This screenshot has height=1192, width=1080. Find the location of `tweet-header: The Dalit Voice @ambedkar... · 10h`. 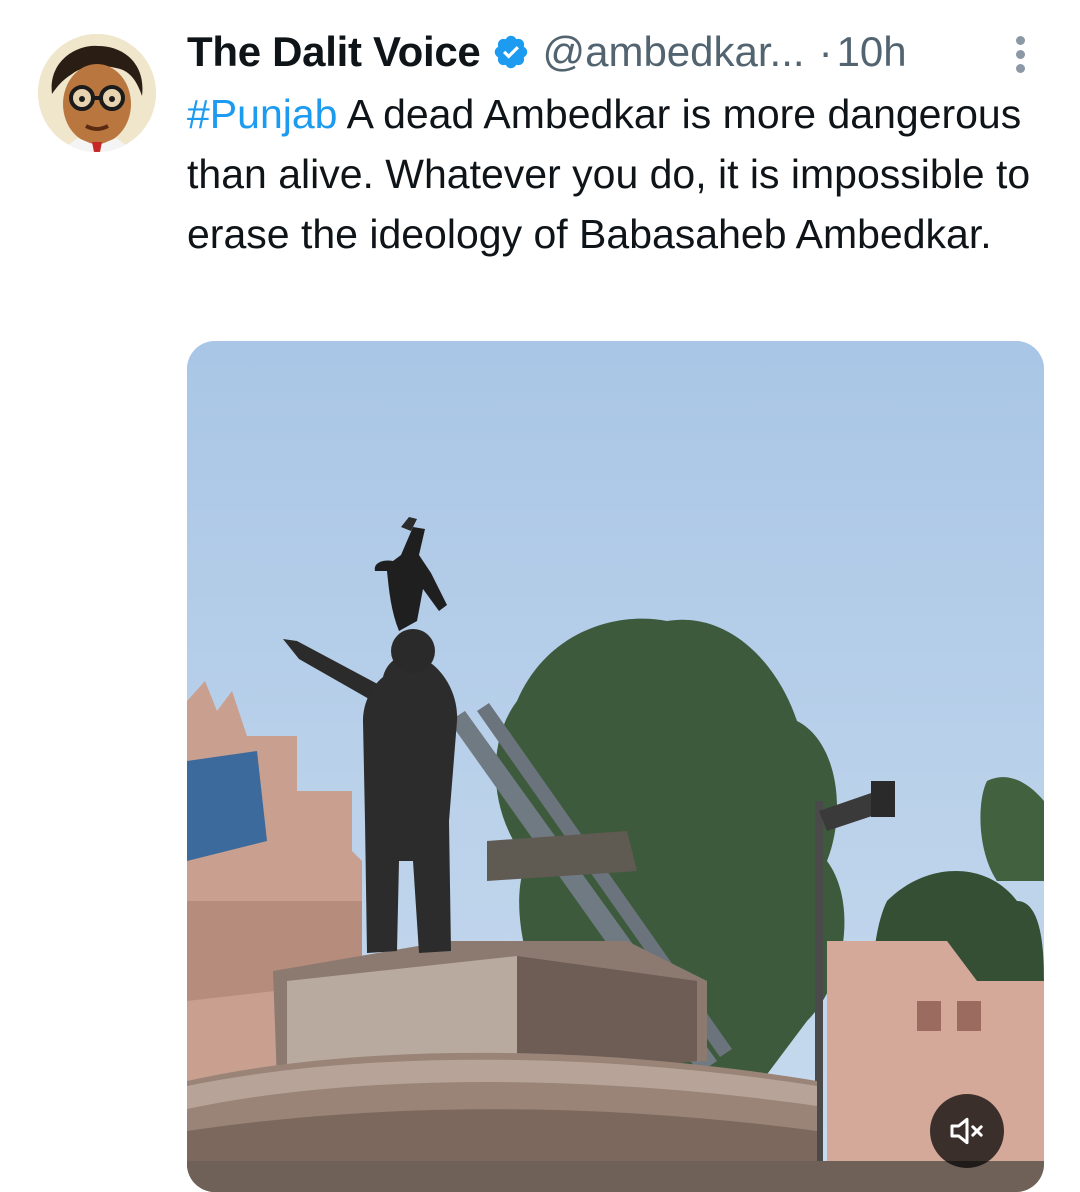

tweet-header: The Dalit Voice @ambedkar... · 10h is located at coordinates (613, 52).